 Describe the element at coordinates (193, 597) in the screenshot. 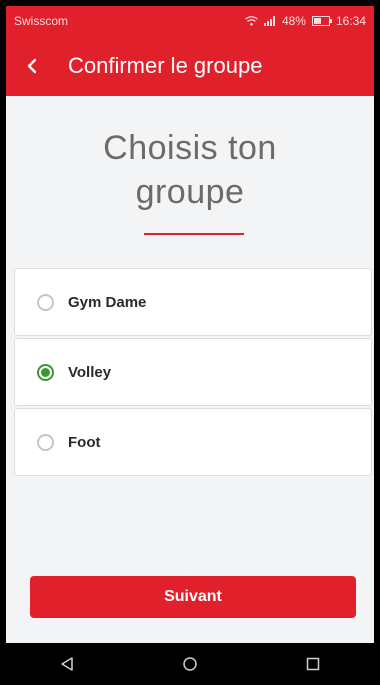

I see `next-button: Suivant` at that location.